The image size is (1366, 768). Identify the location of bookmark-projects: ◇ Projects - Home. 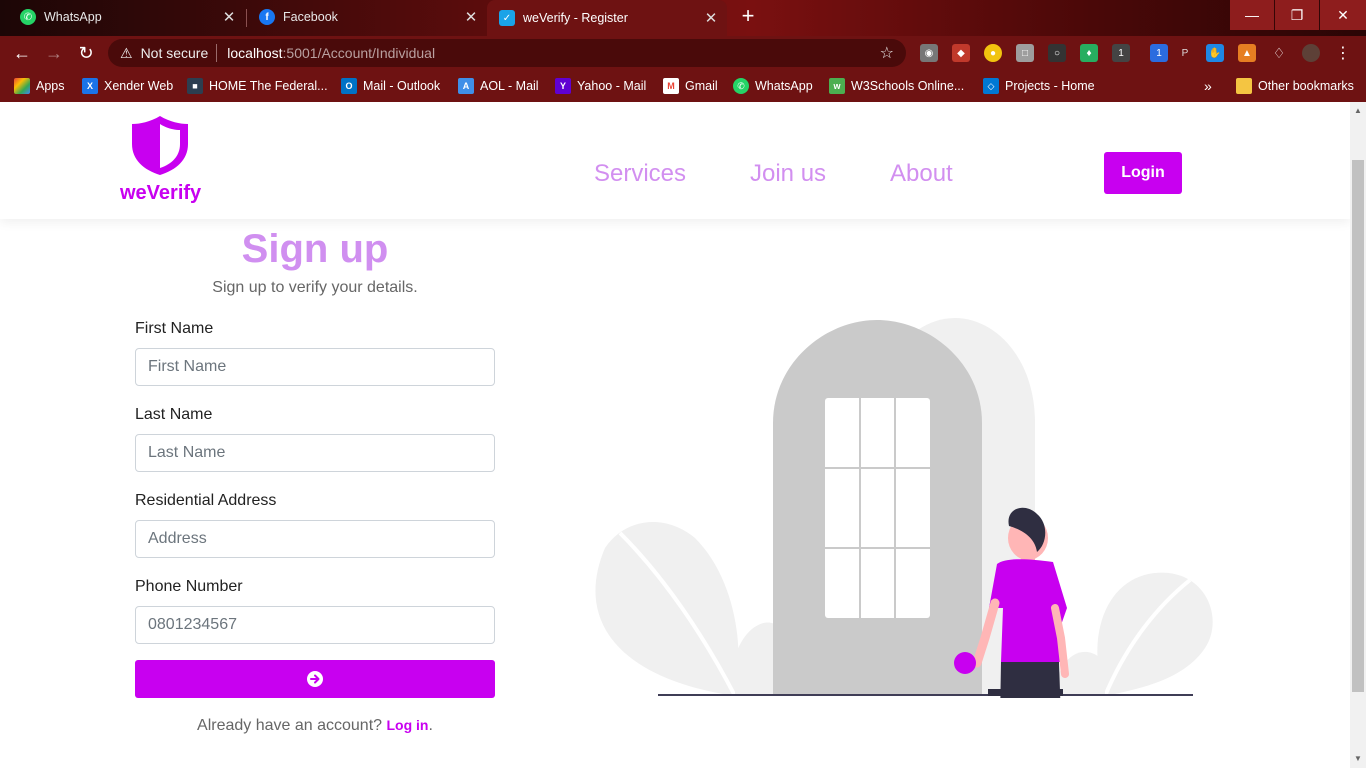
(1039, 86).